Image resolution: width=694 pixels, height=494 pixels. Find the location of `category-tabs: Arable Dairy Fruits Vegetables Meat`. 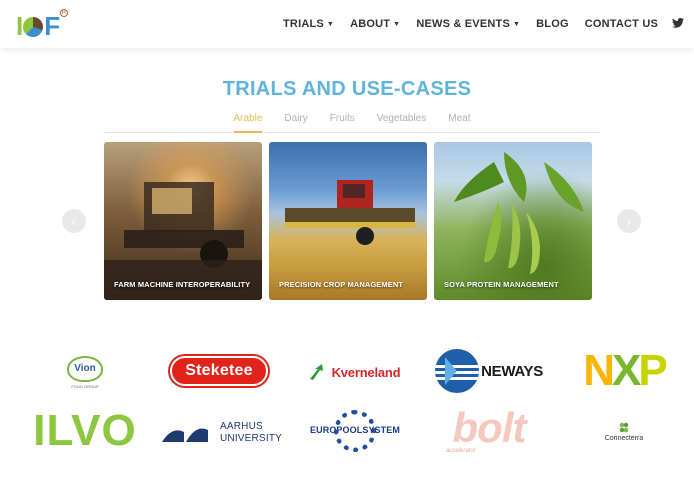

category-tabs: Arable Dairy Fruits Vegetables Meat is located at coordinates (352, 123).